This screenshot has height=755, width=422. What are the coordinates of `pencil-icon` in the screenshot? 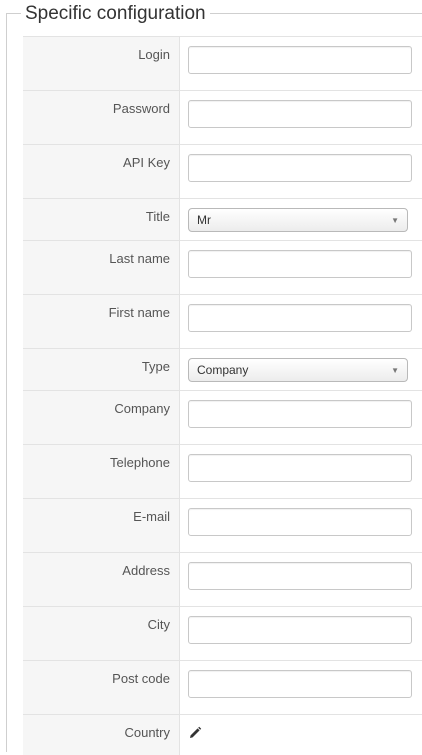 It's located at (195, 733).